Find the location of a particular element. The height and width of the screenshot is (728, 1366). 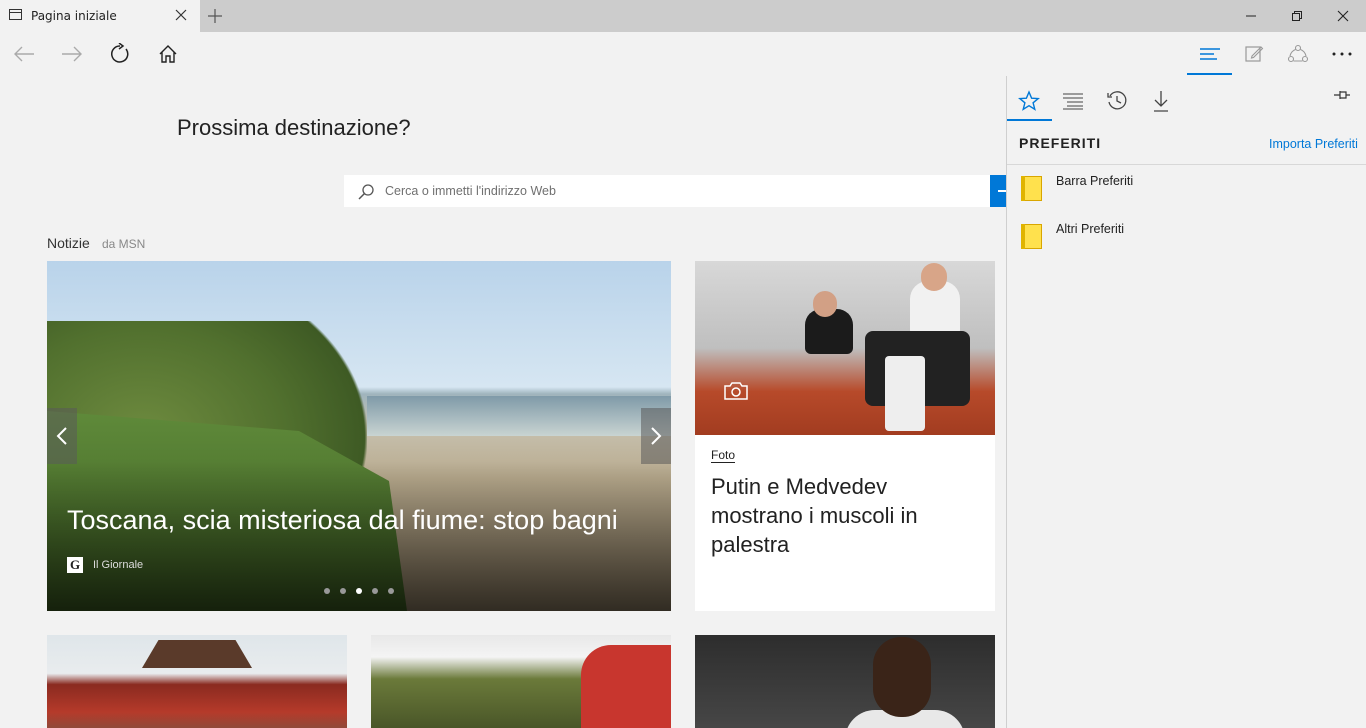

carousel-prev-button is located at coordinates (62, 436).